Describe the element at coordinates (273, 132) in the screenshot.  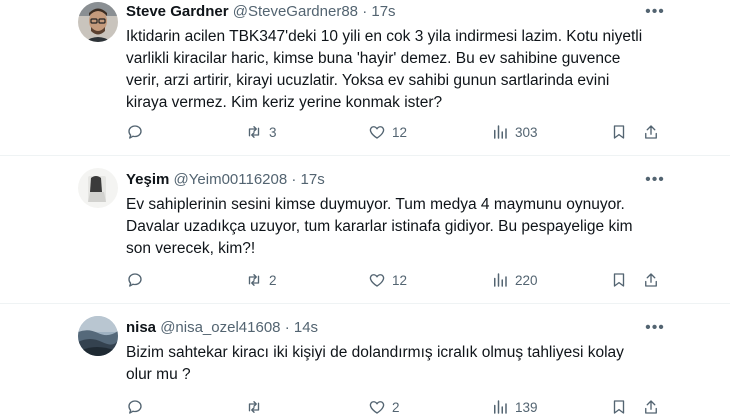
I see `retweet-count: 3` at that location.